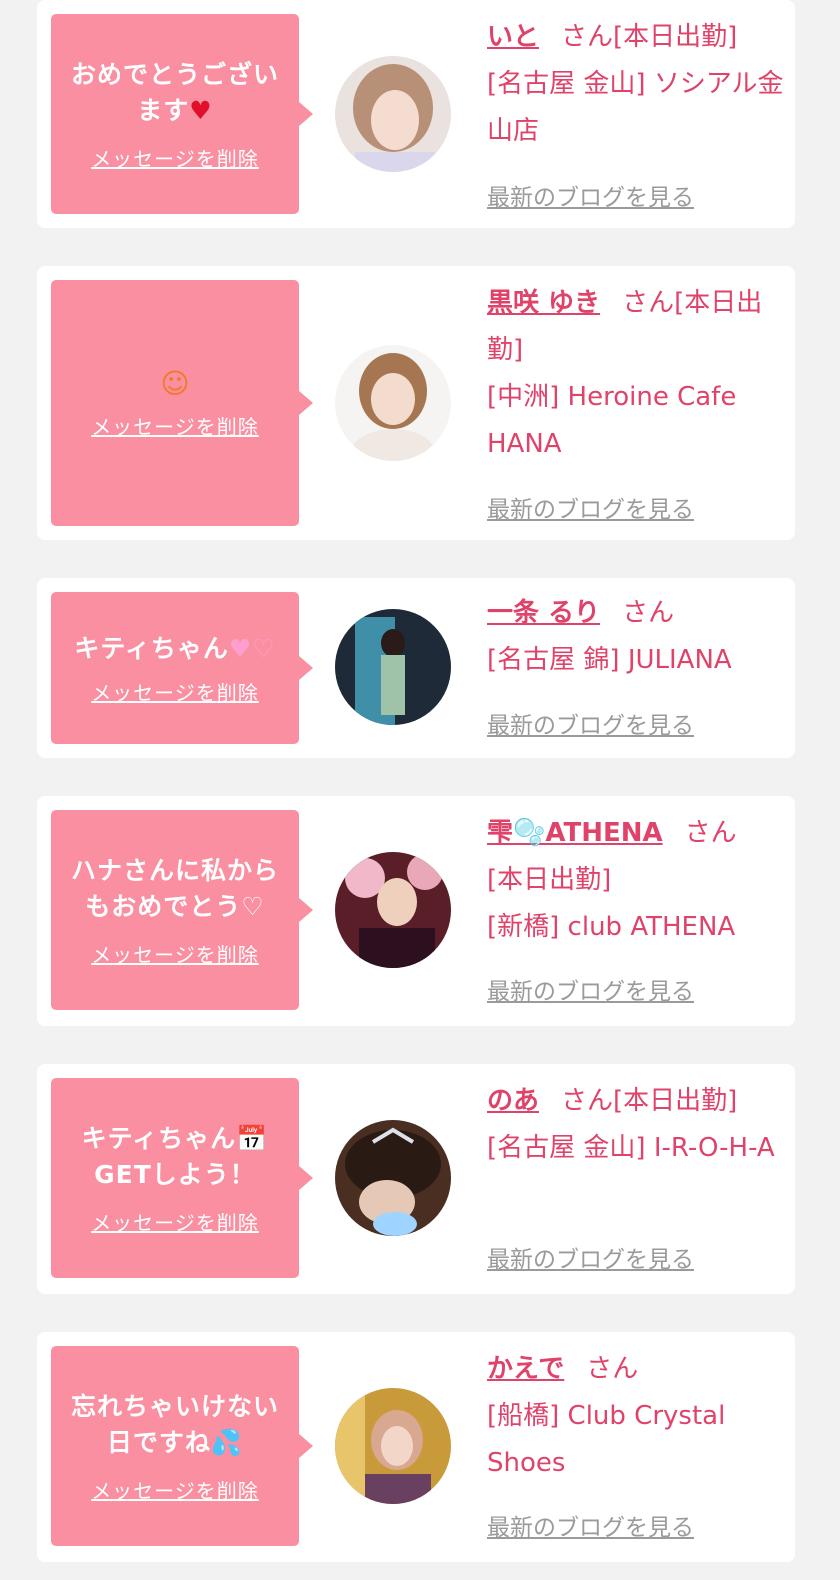 The width and height of the screenshot is (840, 1580). Describe the element at coordinates (543, 303) in the screenshot. I see `cast-name-link: 黒咲 ゆき` at that location.